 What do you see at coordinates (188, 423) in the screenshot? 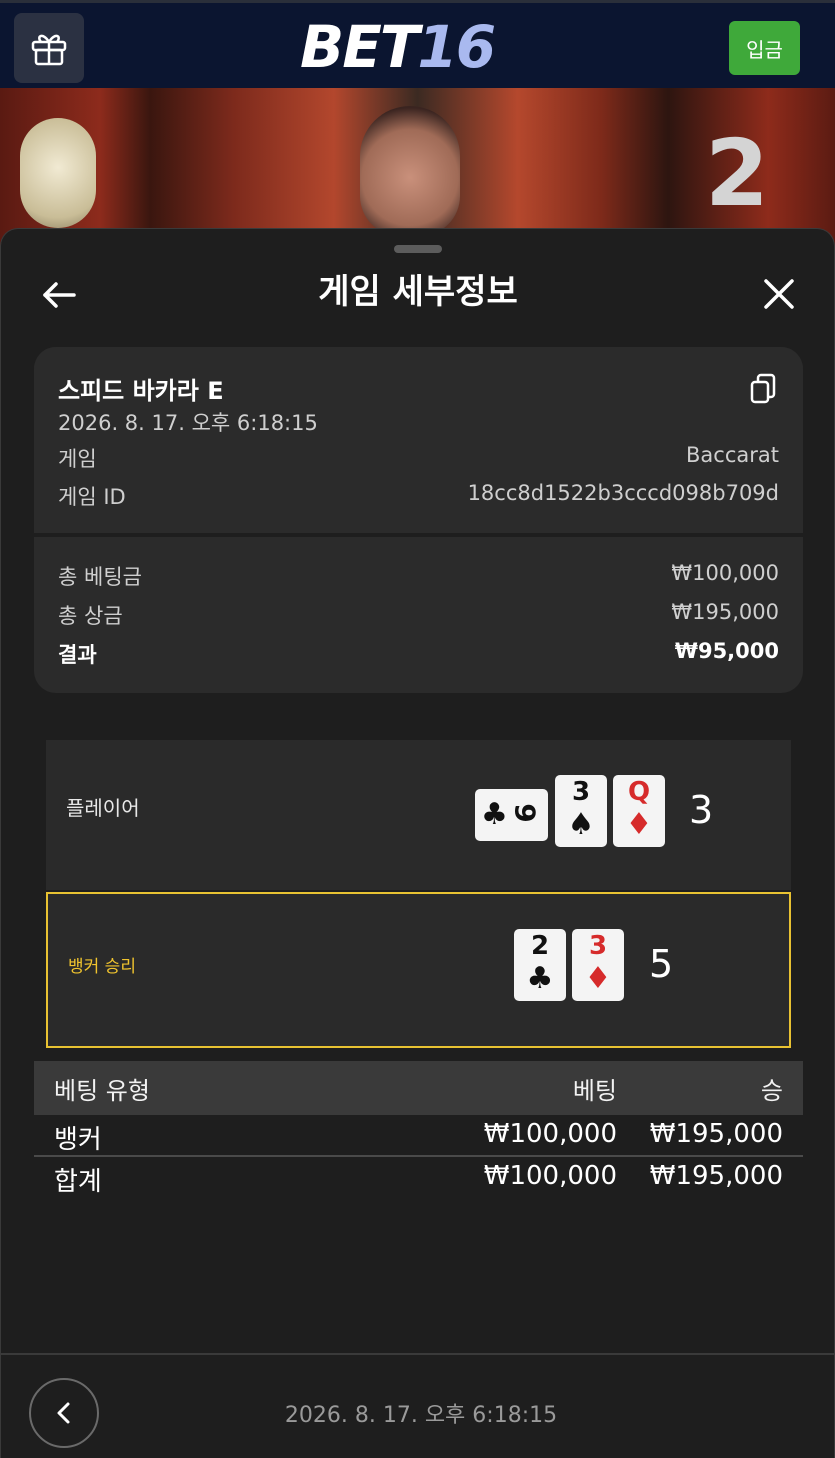
I see `game-datetime: 2026. 8. 17. 오후 6:18:15` at bounding box center [188, 423].